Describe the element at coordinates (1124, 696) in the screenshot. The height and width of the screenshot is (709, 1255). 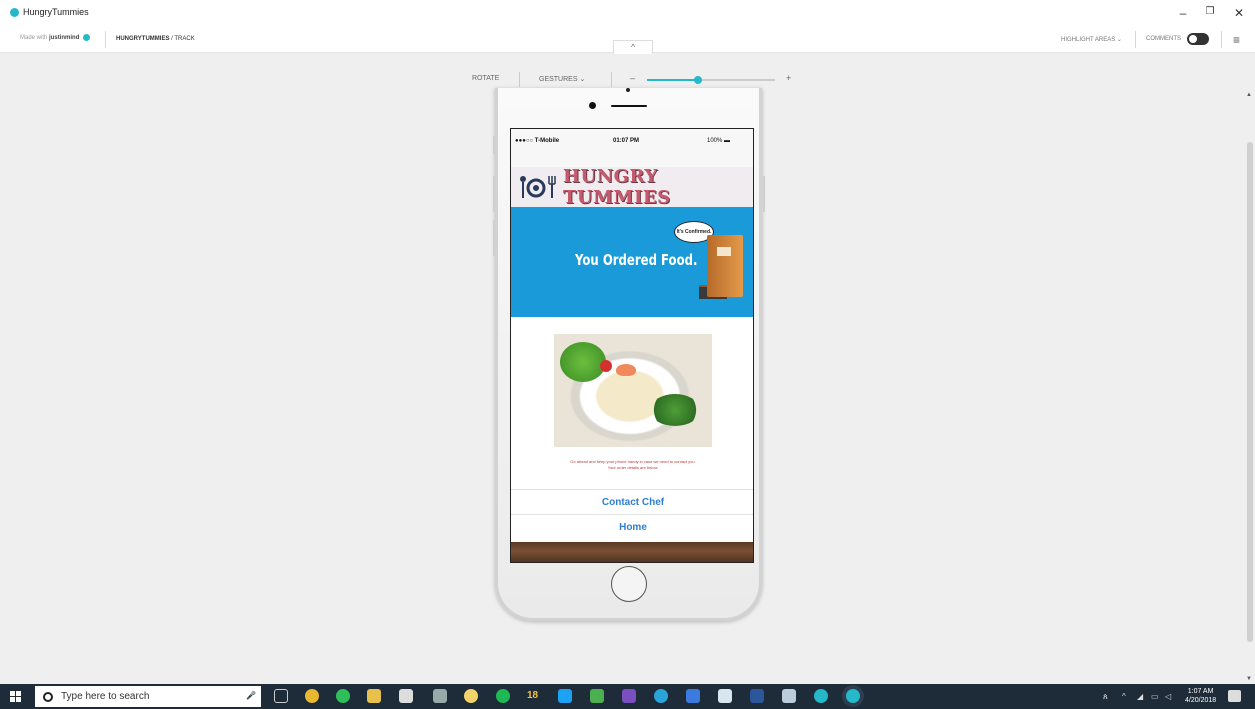
I see `show-hidden-icons: ^` at that location.